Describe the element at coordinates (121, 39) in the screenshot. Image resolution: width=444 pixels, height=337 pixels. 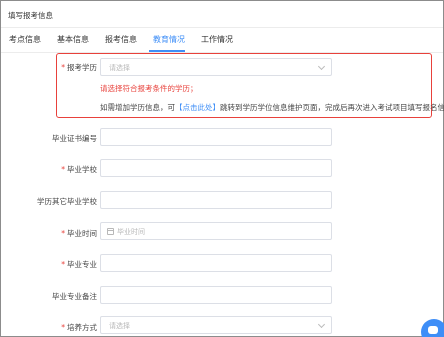
I see `tab-application-info: 报考信息` at that location.